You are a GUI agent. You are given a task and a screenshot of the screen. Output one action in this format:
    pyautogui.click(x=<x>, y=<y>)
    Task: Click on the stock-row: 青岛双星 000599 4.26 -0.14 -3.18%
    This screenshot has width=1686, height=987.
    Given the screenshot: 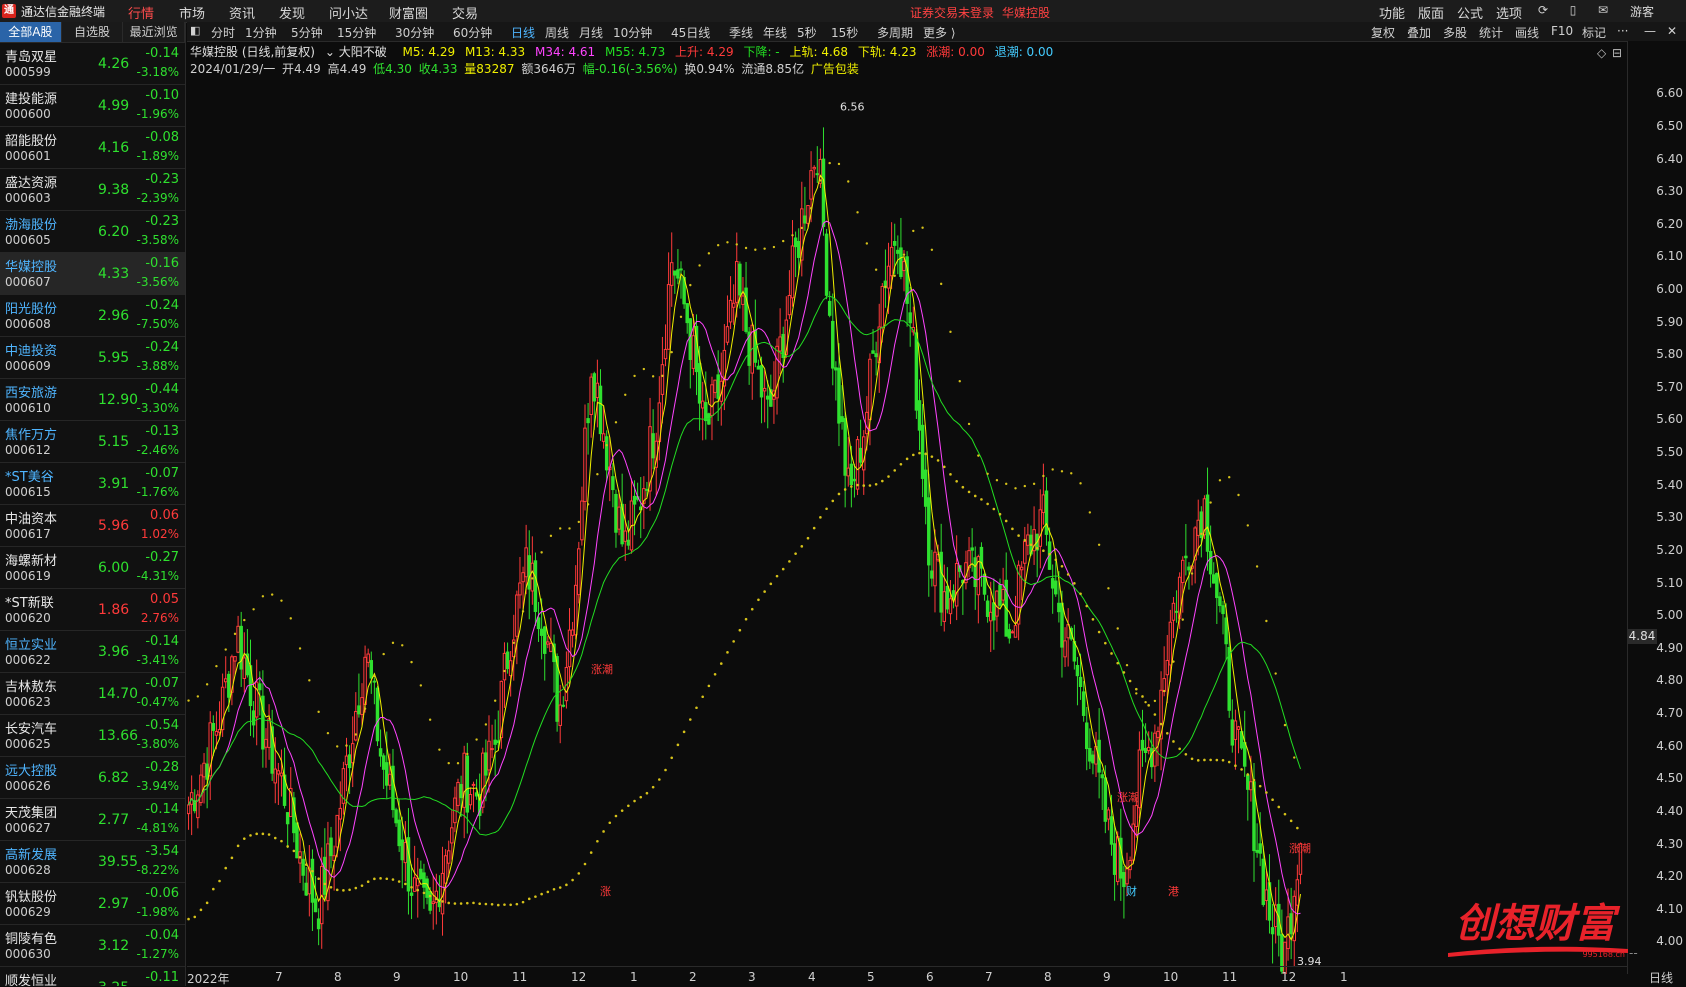 What is the action you would take?
    pyautogui.click(x=92, y=64)
    